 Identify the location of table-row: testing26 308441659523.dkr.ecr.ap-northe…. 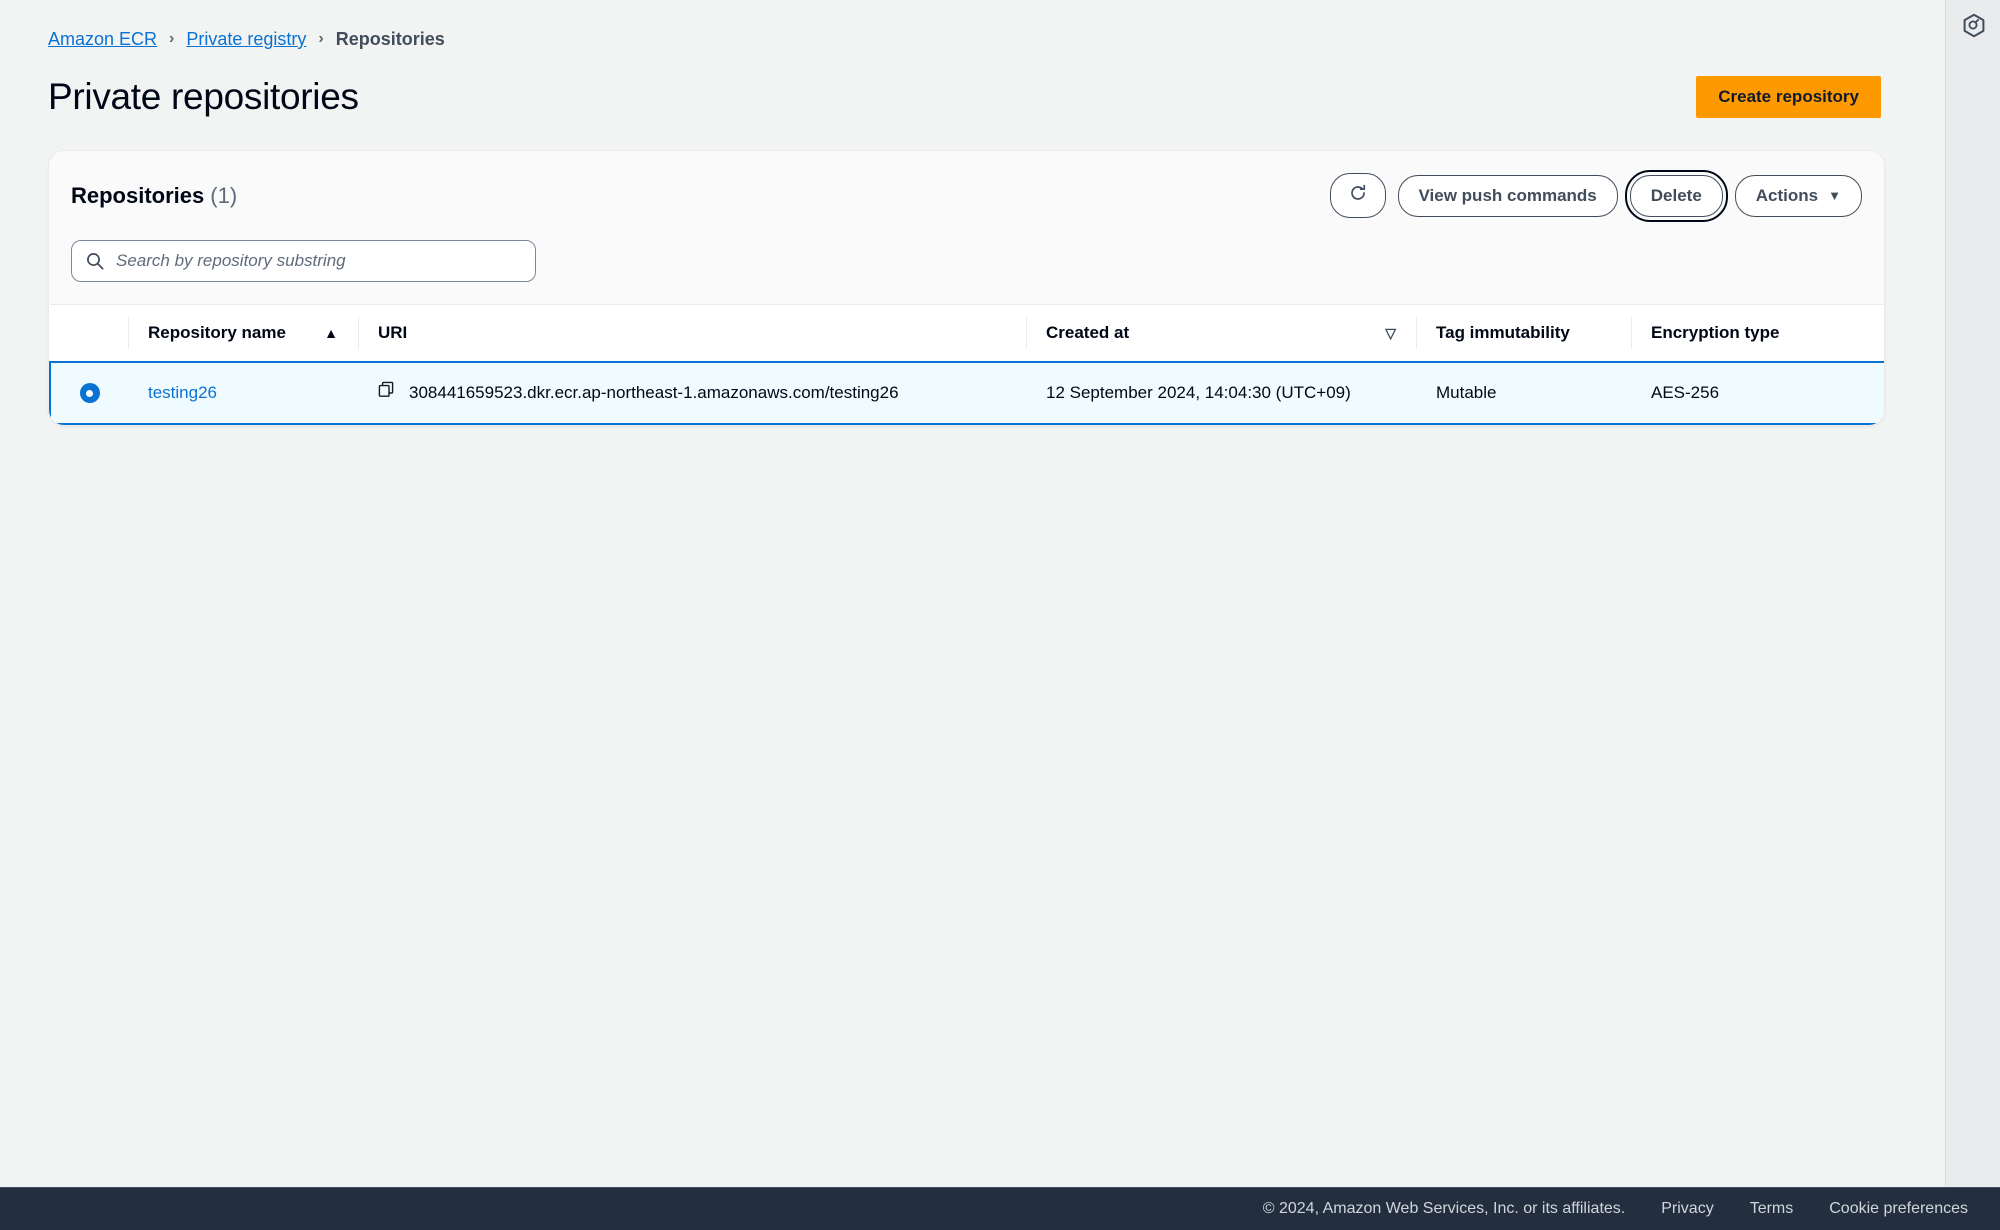
(966, 392).